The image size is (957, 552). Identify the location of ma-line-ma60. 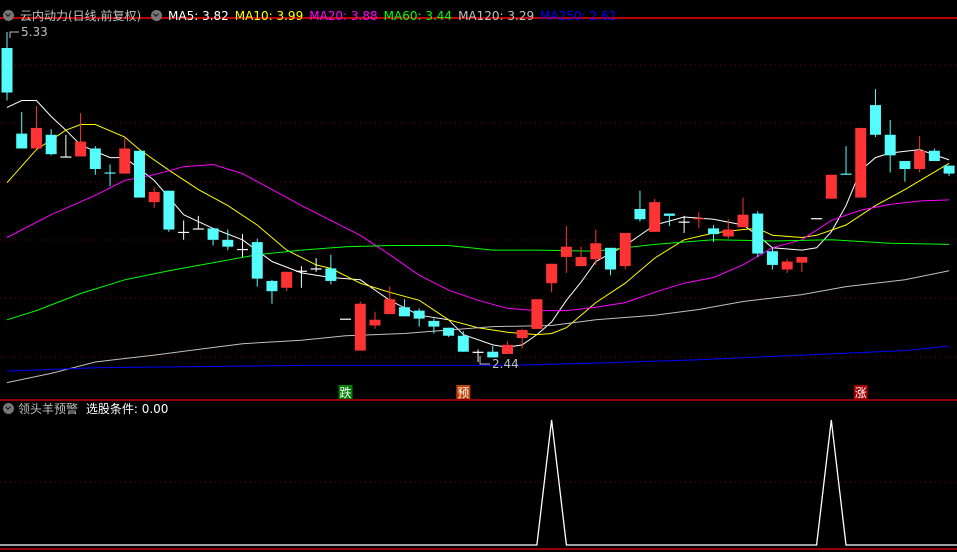
(478, 280).